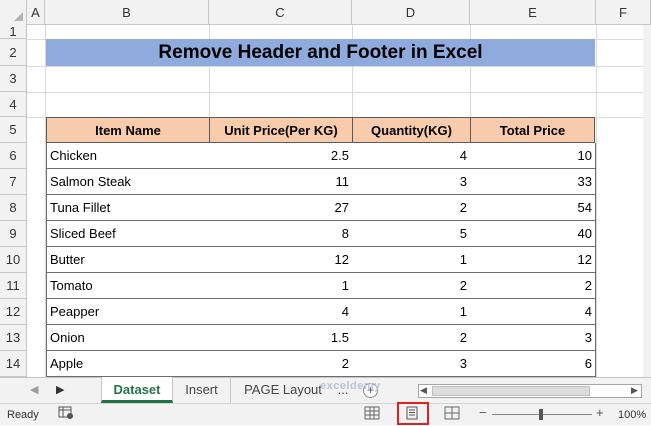 Image resolution: width=651 pixels, height=426 pixels. What do you see at coordinates (623, 12) in the screenshot?
I see `column-header-f: F` at bounding box center [623, 12].